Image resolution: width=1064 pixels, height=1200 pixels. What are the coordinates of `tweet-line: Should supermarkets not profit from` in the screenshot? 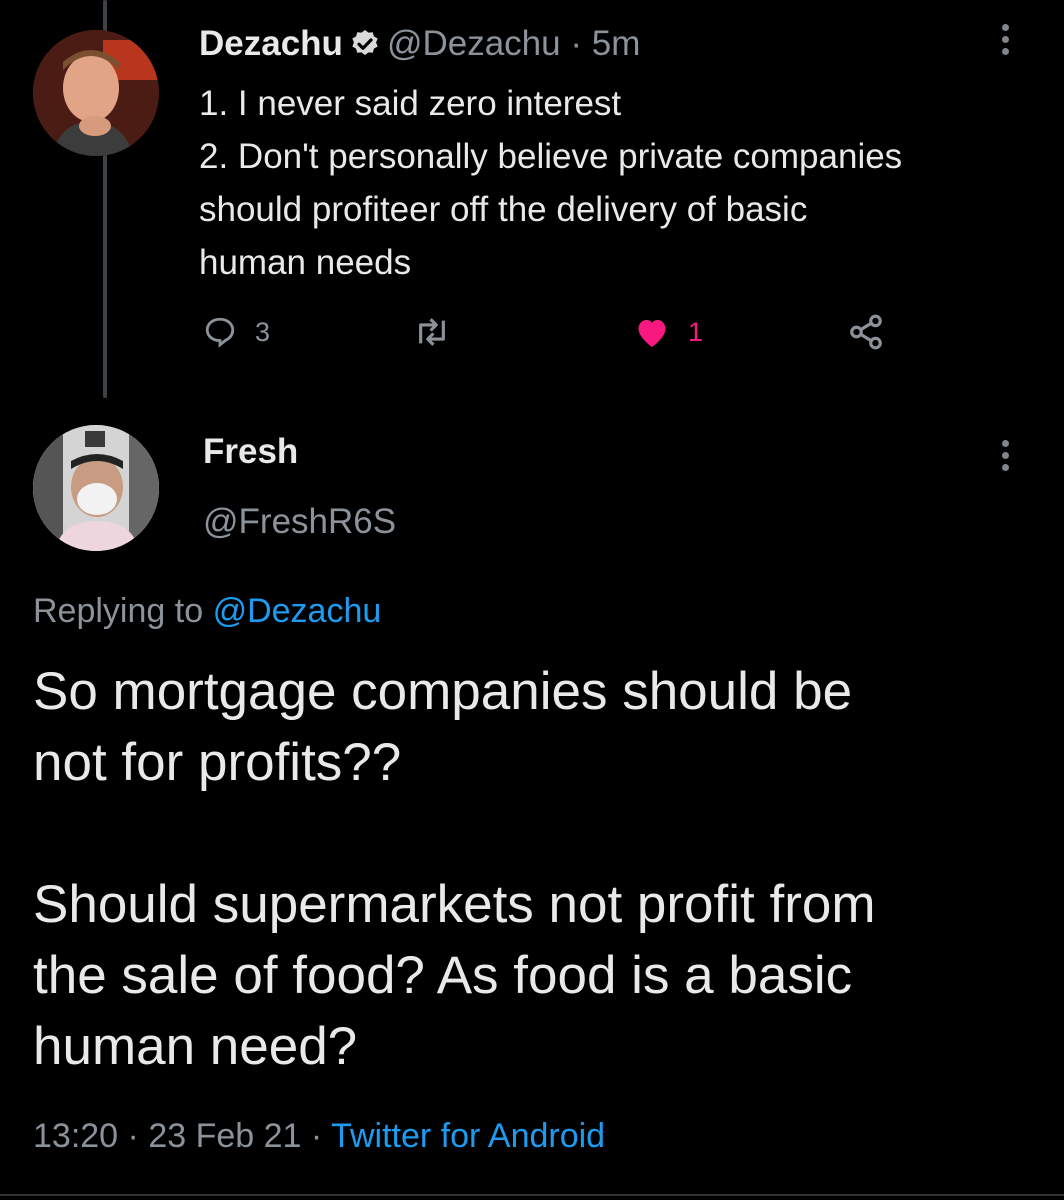 It's located at (454, 904).